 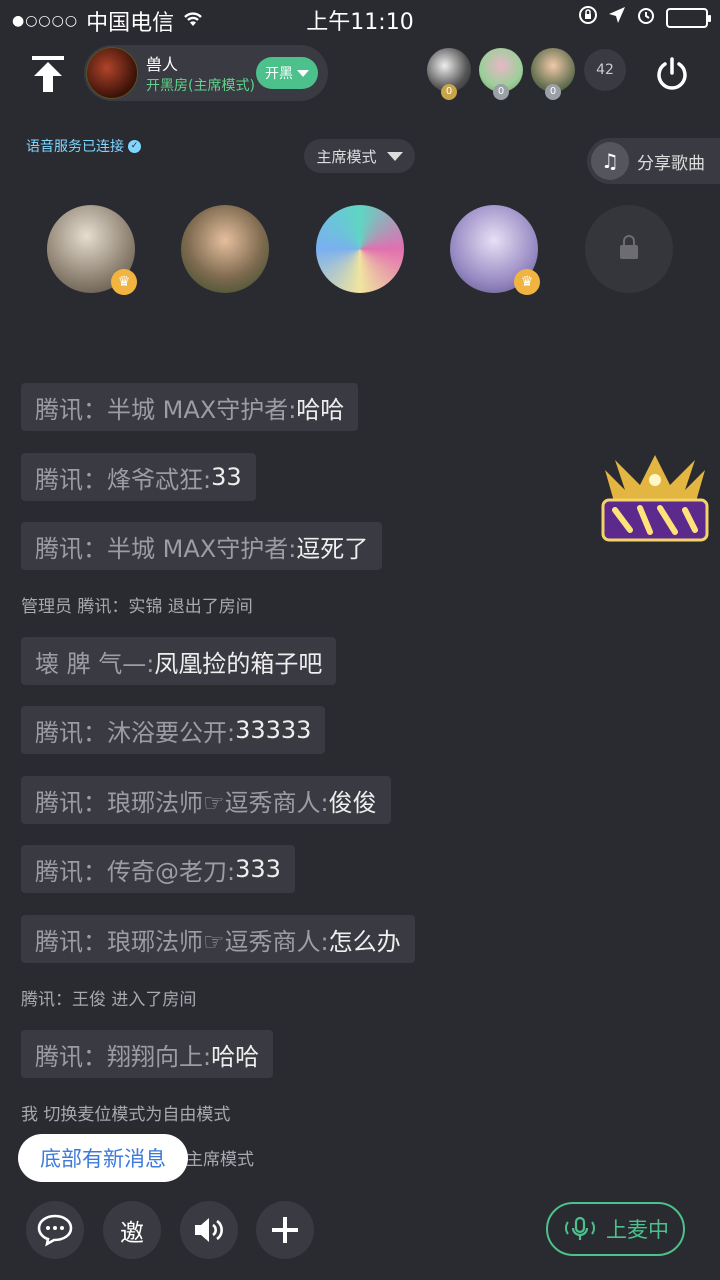 What do you see at coordinates (360, 19) in the screenshot?
I see `status-bar: ●○○○○ 中国电信 上午11:10` at bounding box center [360, 19].